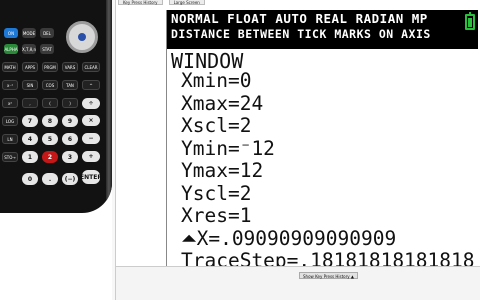  I want to click on key-5: 5, so click(50, 139).